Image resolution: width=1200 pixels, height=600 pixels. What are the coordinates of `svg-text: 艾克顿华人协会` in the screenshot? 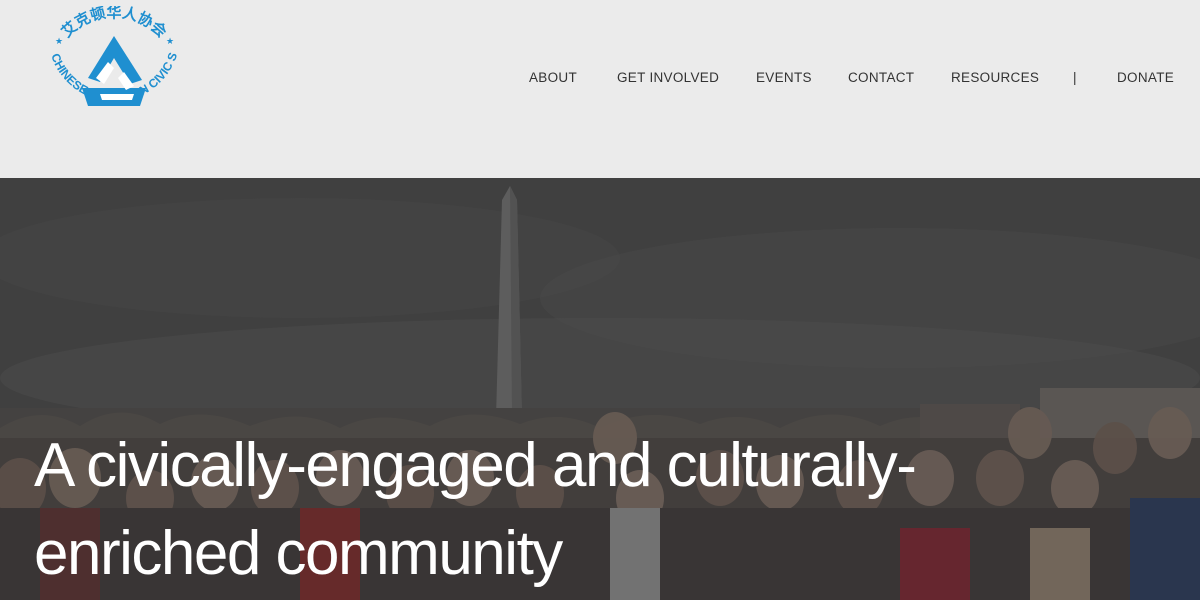 It's located at (114, 23).